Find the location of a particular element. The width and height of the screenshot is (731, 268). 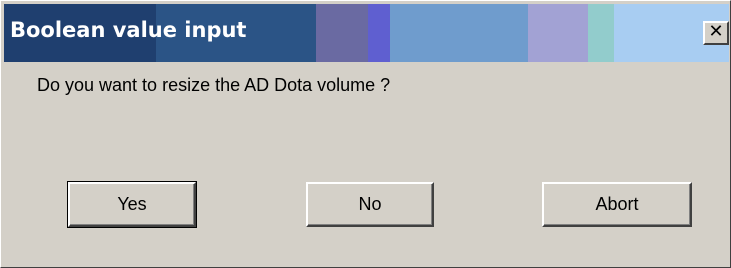

dialog-title: Boolean value input is located at coordinates (128, 30).